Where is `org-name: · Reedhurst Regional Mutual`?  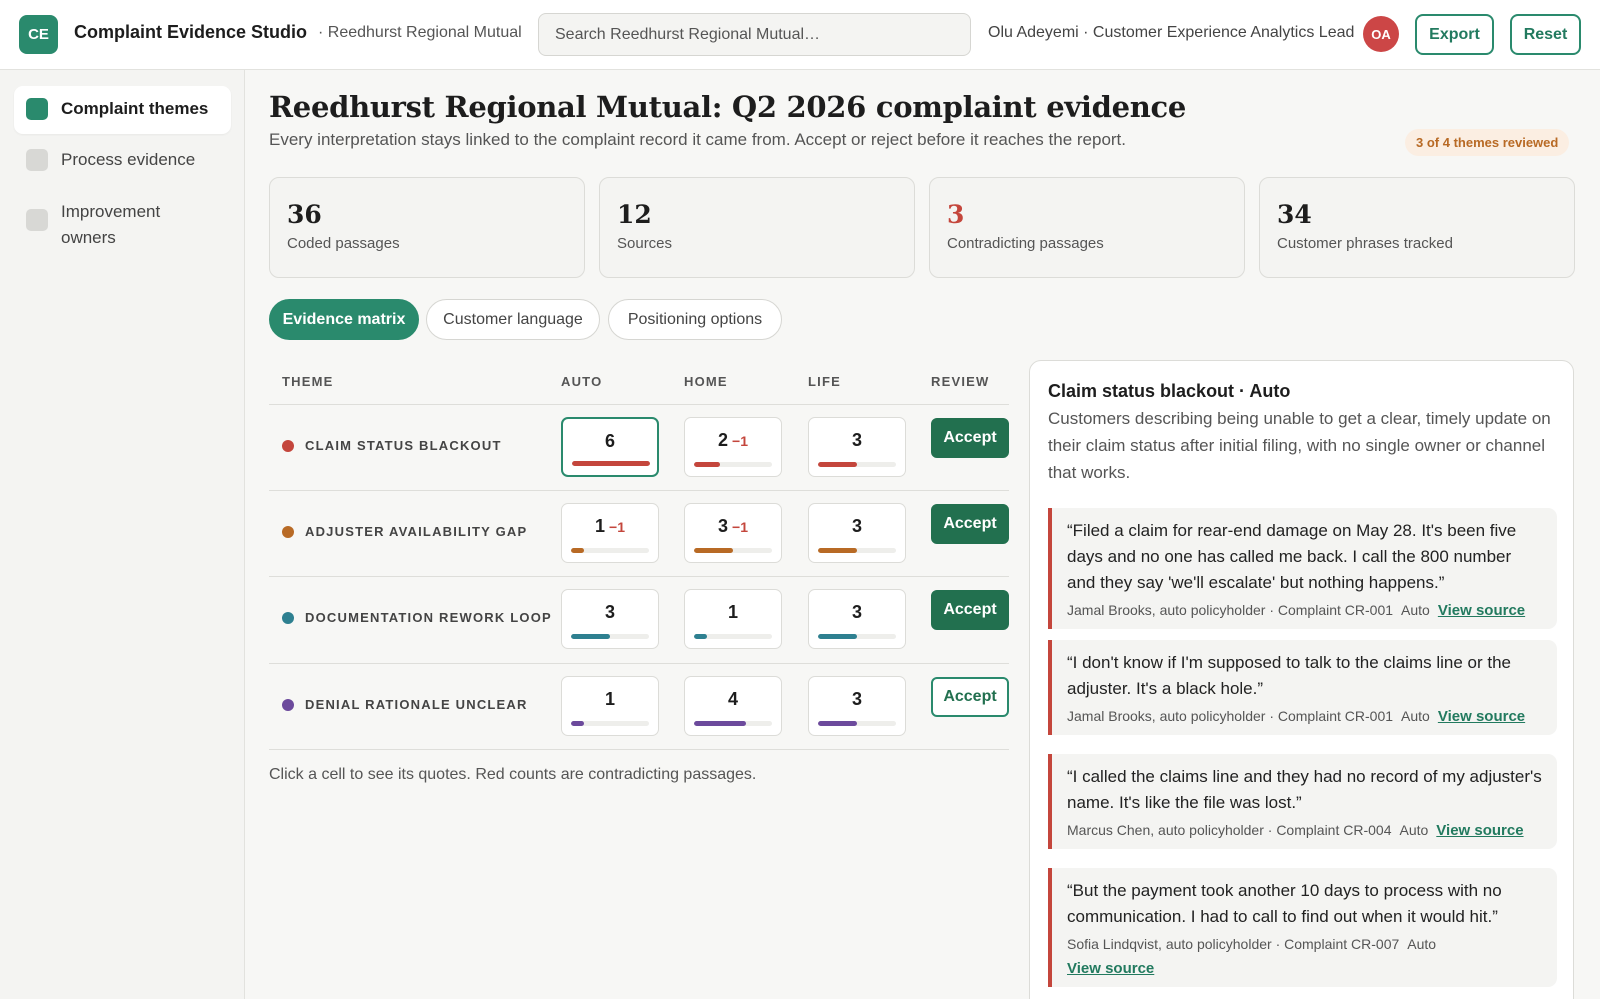
org-name: · Reedhurst Regional Mutual is located at coordinates (420, 32).